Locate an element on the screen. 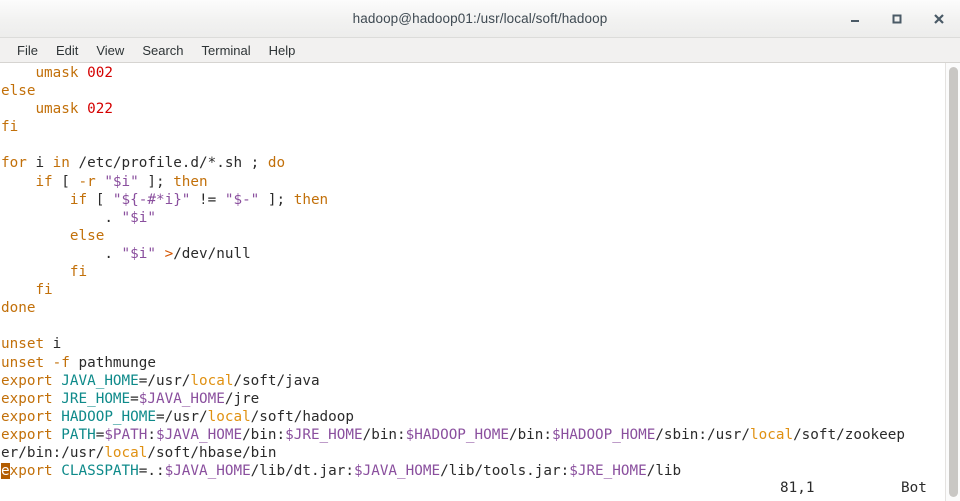 Image resolution: width=960 pixels, height=501 pixels. close-icon is located at coordinates (939, 19).